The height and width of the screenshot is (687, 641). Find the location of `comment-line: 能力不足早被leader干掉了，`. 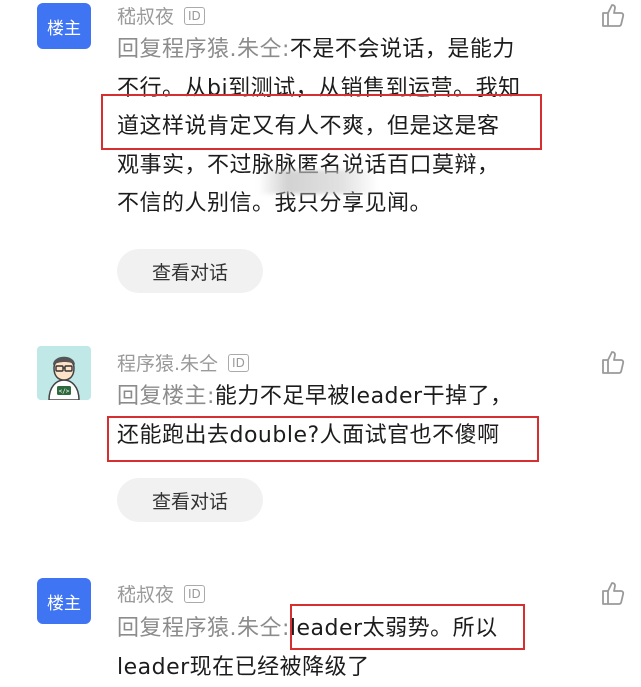

comment-line: 能力不足早被leader干掉了， is located at coordinates (364, 396).